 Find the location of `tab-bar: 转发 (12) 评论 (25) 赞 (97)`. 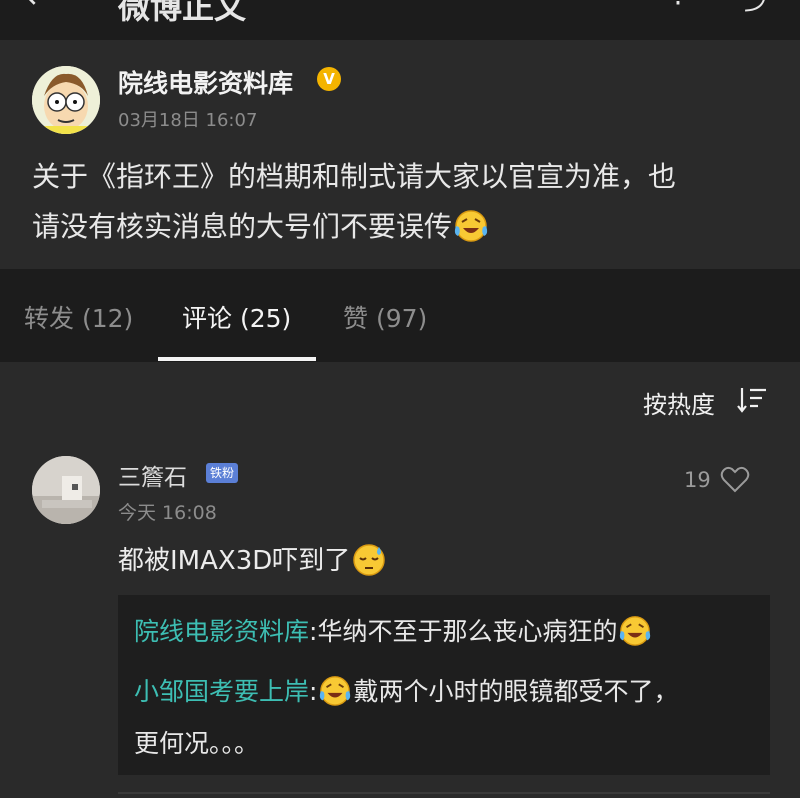

tab-bar: 转发 (12) 评论 (25) 赞 (97) is located at coordinates (400, 315).